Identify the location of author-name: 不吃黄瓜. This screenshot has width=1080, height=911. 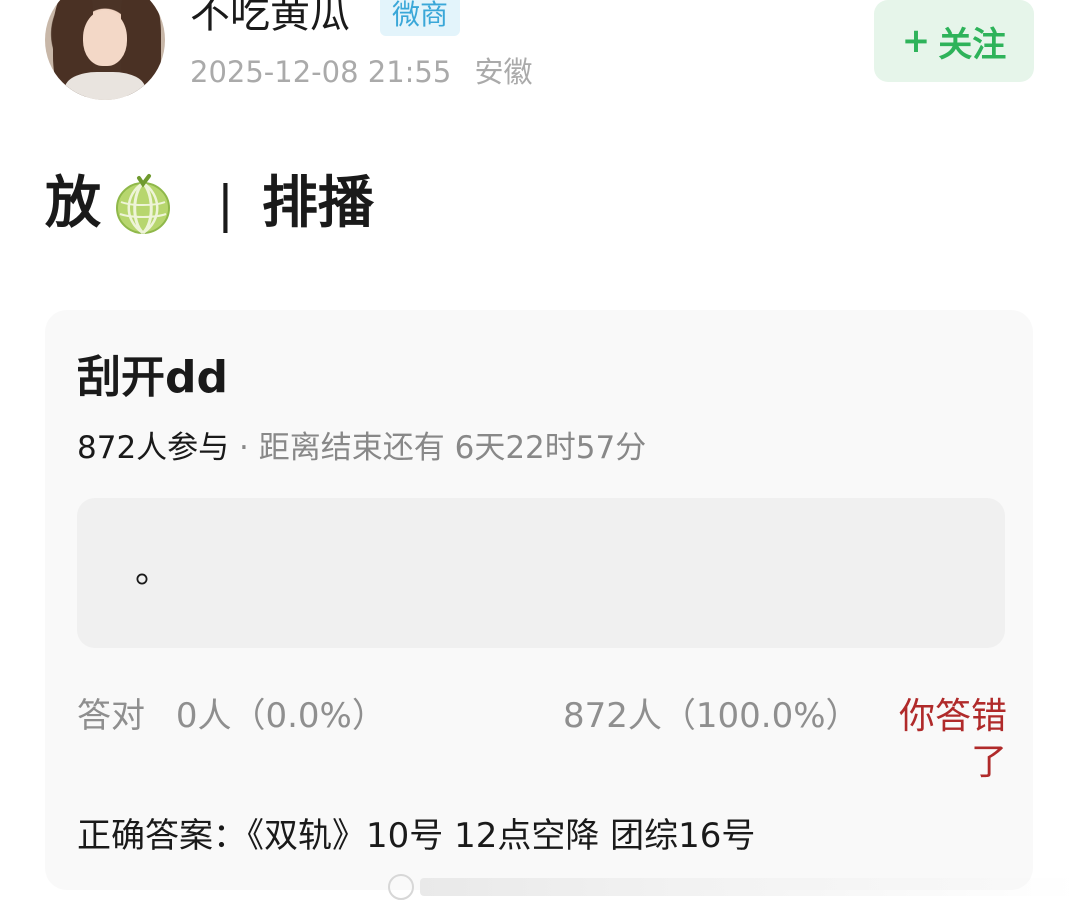
(270, 20).